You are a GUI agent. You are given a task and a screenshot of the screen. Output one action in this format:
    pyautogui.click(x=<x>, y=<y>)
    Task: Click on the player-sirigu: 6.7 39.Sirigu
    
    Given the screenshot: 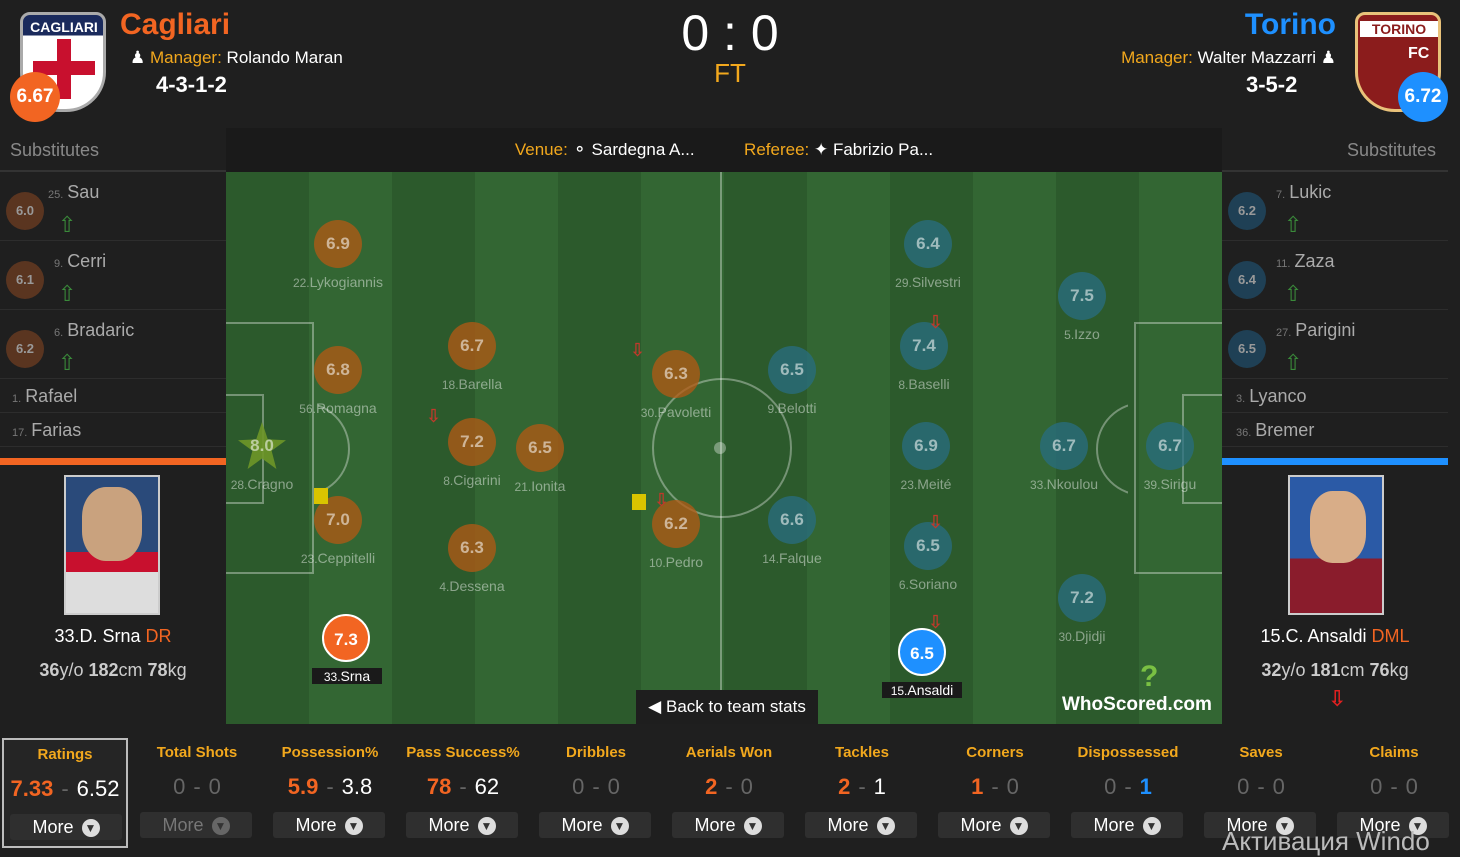 What is the action you would take?
    pyautogui.click(x=1166, y=462)
    